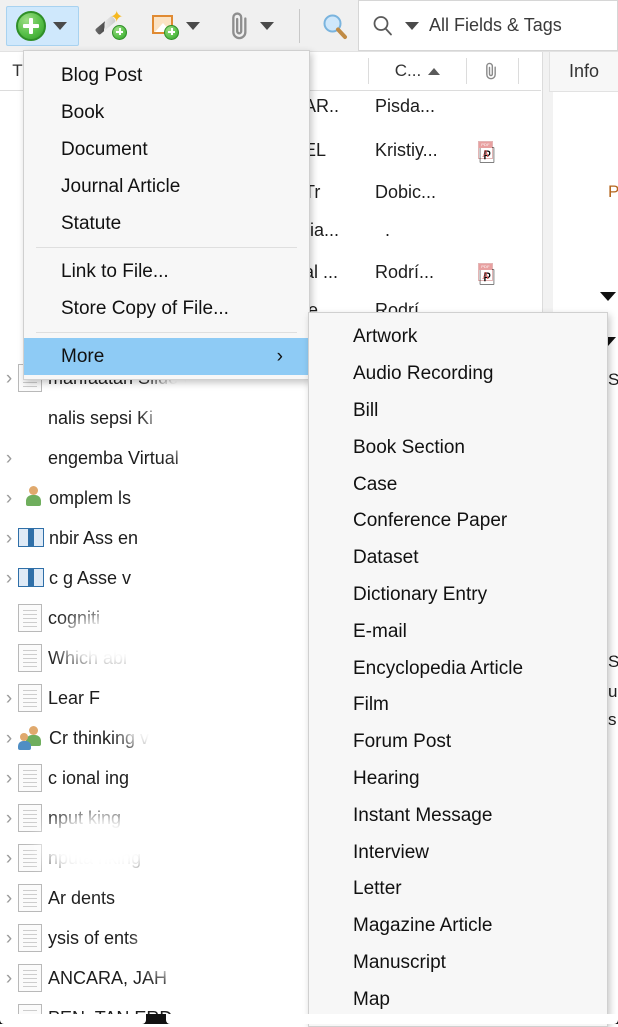 Image resolution: width=618 pixels, height=1027 pixels. I want to click on list-item-label: omplem ls, so click(90, 497).